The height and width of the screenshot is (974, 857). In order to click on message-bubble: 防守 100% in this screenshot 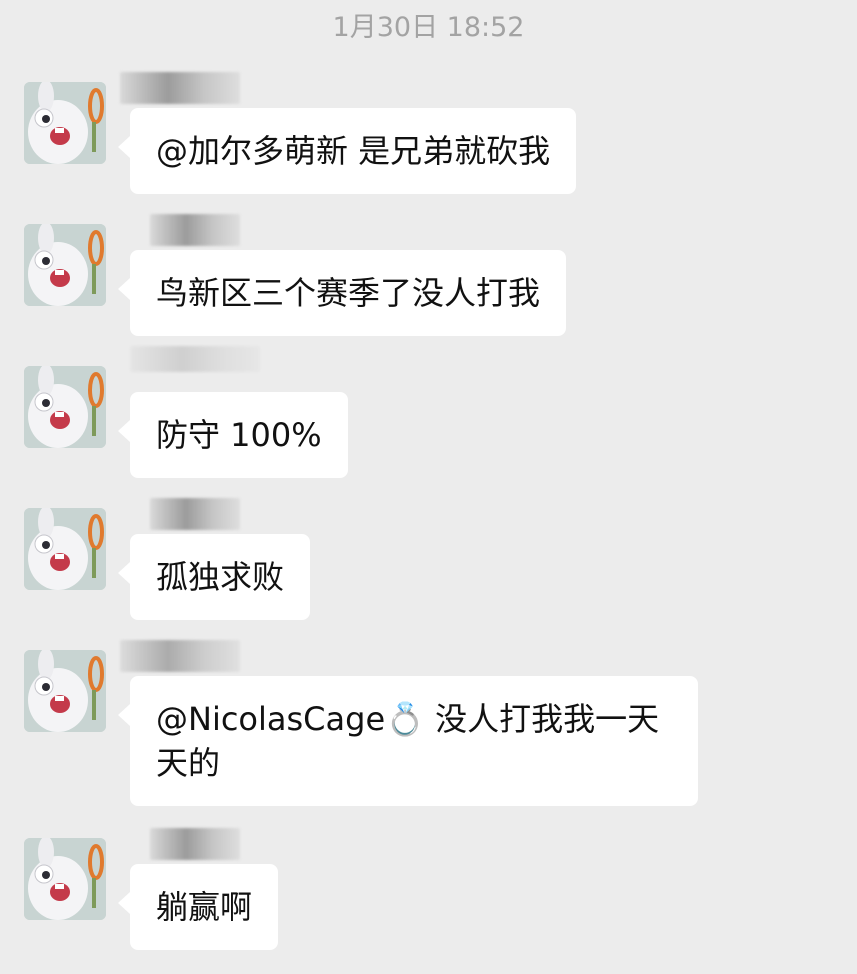, I will do `click(233, 435)`.